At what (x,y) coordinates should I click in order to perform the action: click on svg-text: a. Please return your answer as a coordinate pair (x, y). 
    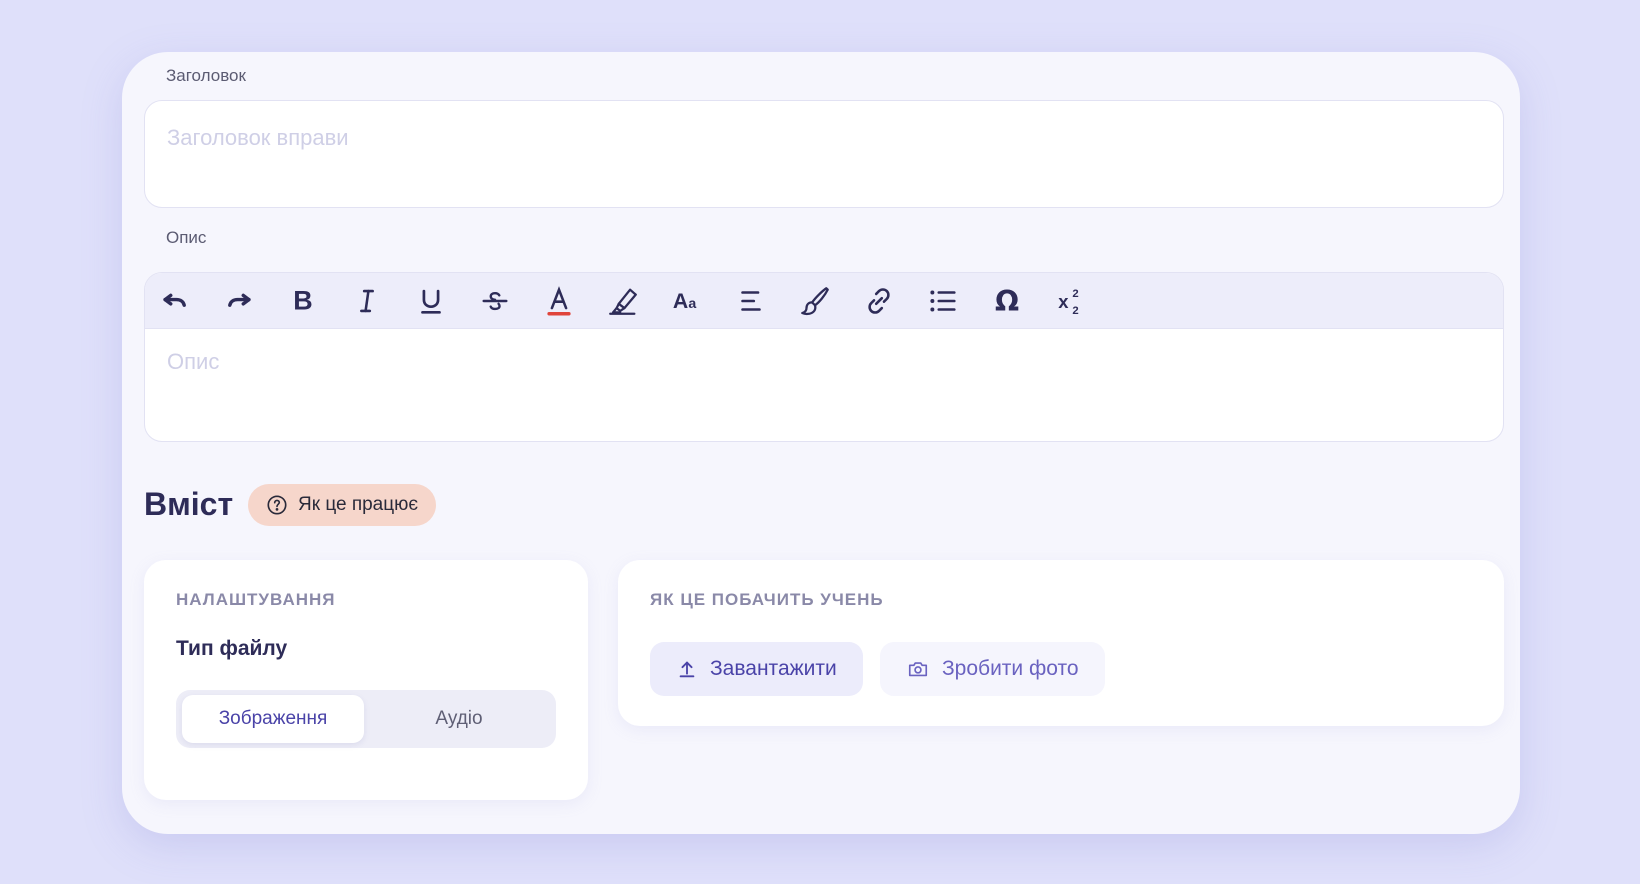
    Looking at the image, I should click on (692, 304).